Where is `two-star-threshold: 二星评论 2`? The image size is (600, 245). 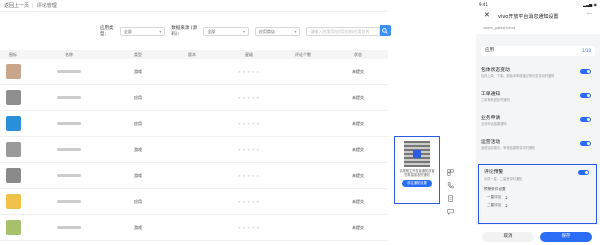
two-star-threshold: 二星评论 2 is located at coordinates (537, 205).